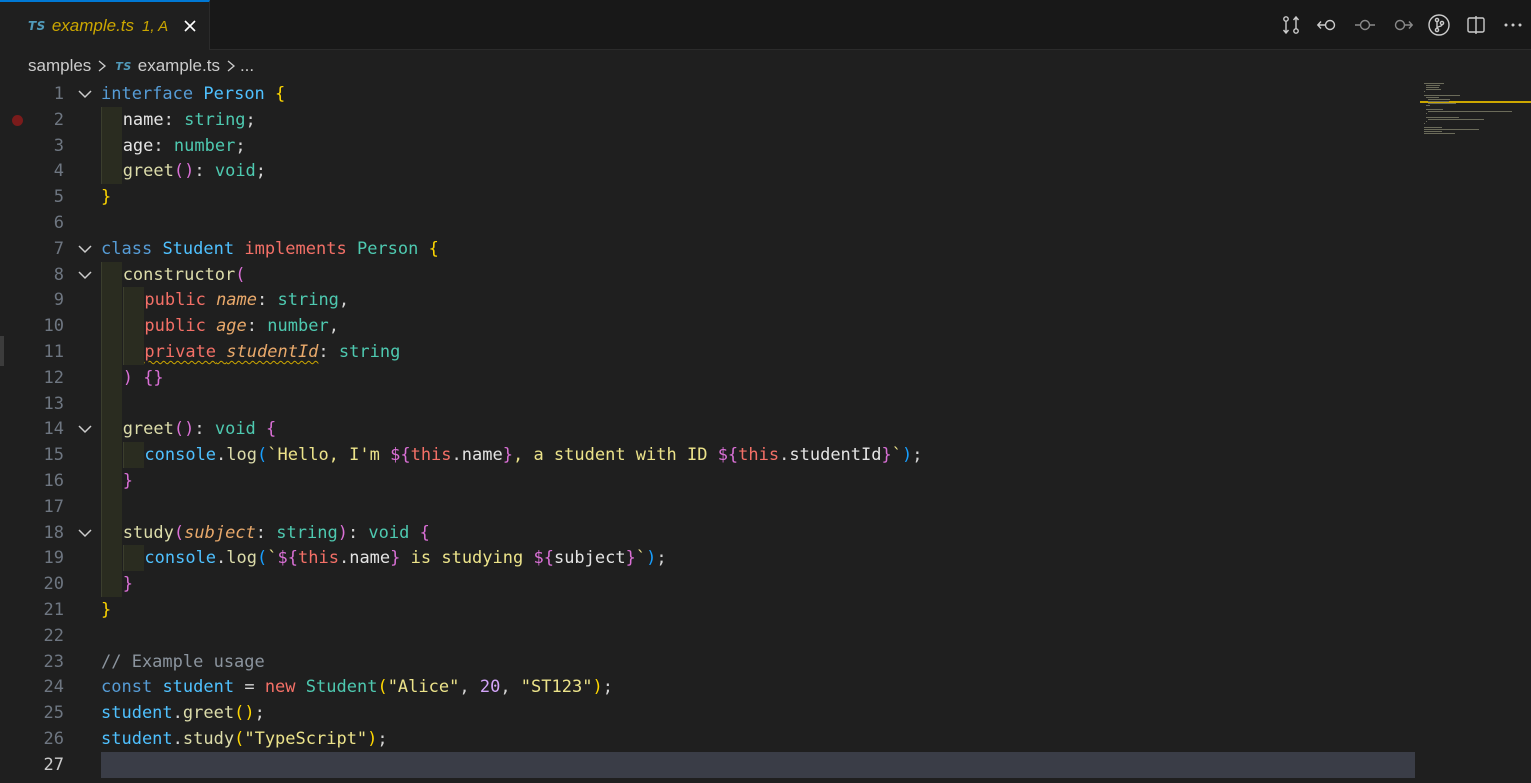 This screenshot has height=783, width=1531. What do you see at coordinates (710, 532) in the screenshot?
I see `code-line: 18 study(subject: string): void {` at bounding box center [710, 532].